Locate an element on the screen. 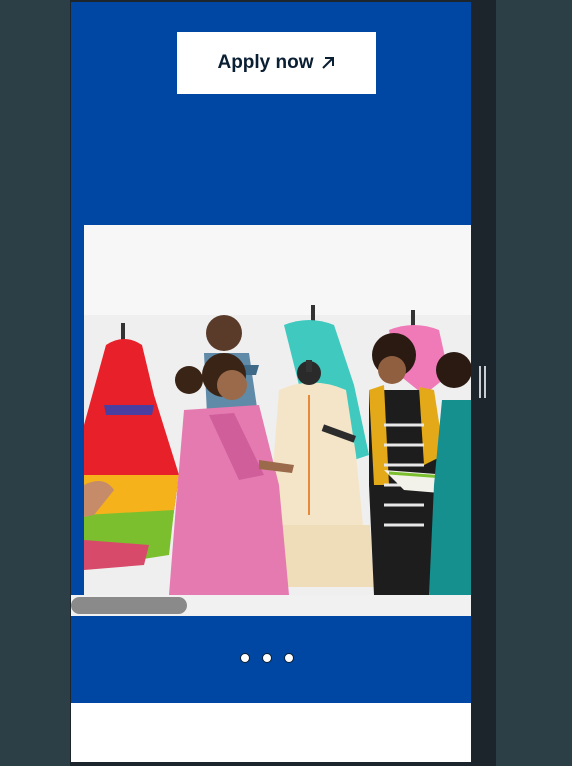  scrollbar-thumb is located at coordinates (129, 605).